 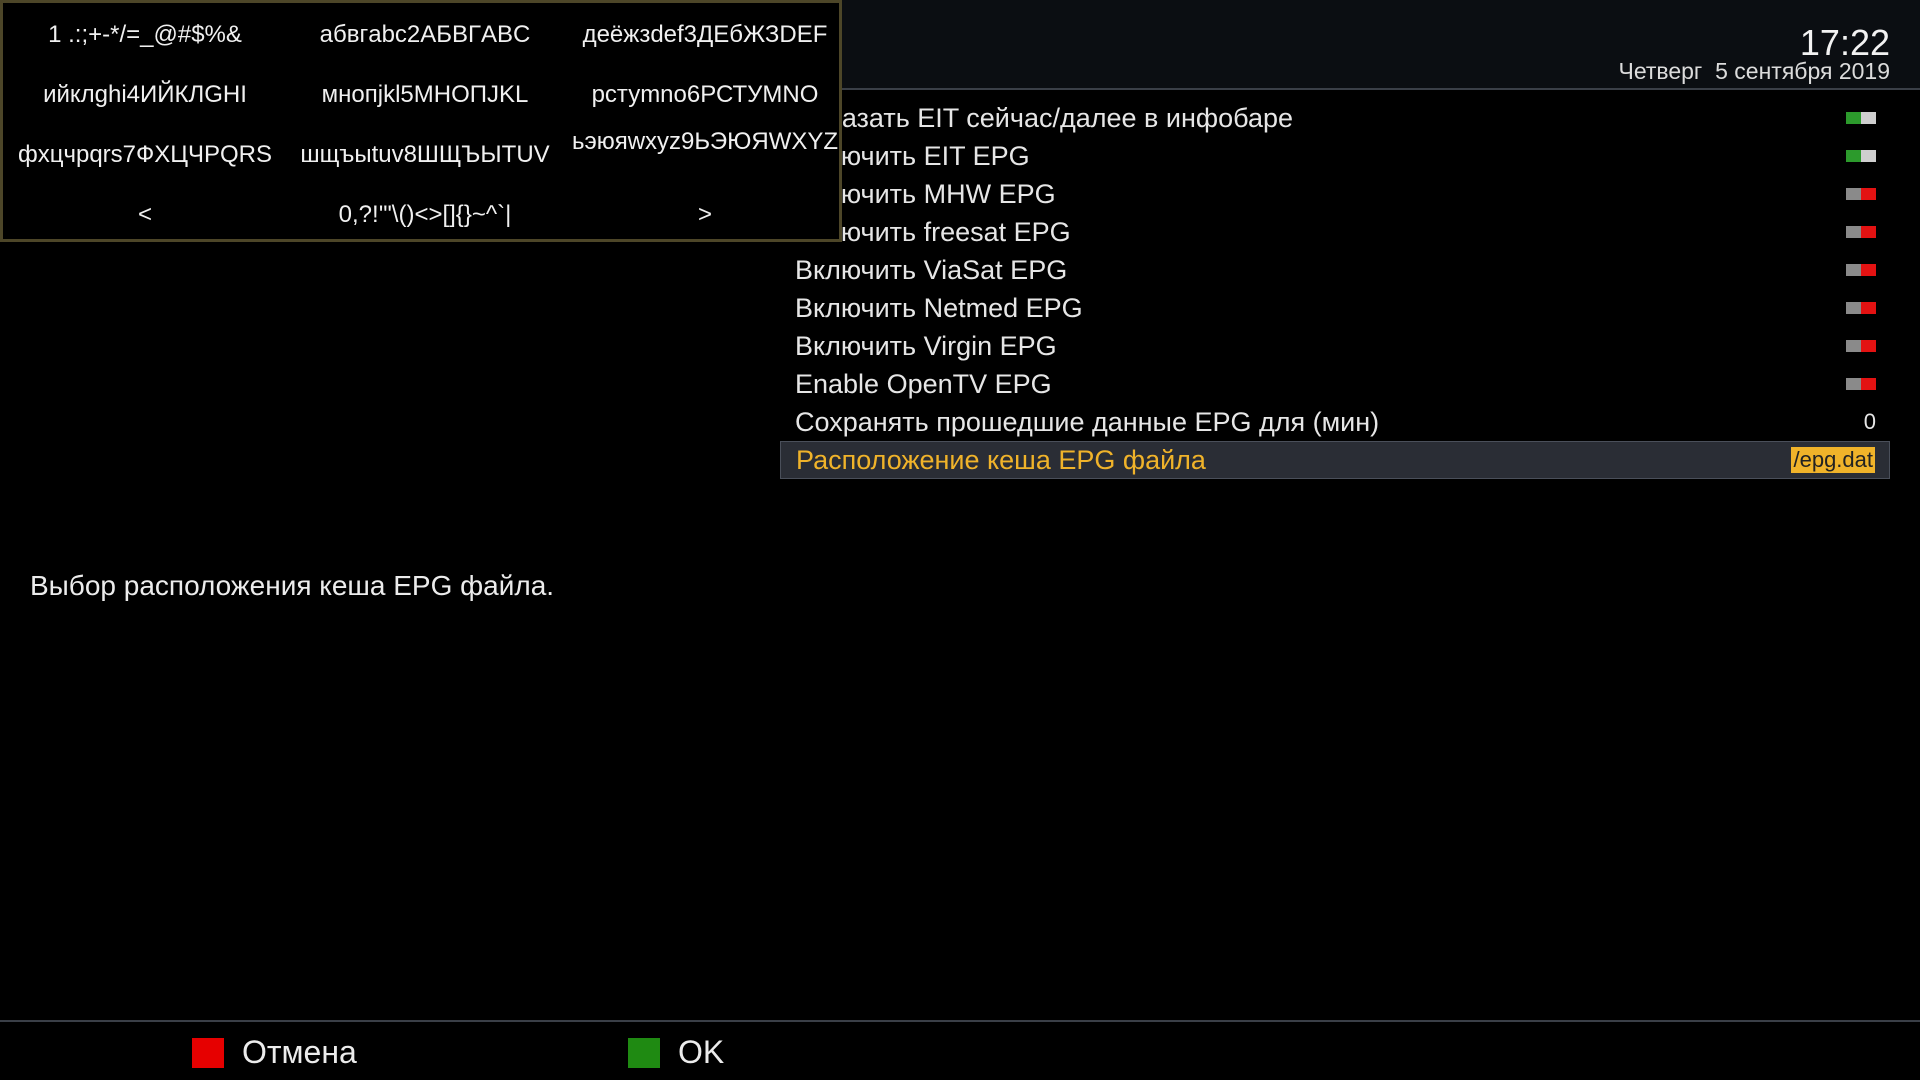 I want to click on keyboard-key: абвгabc2АБВГABC, so click(x=425, y=34).